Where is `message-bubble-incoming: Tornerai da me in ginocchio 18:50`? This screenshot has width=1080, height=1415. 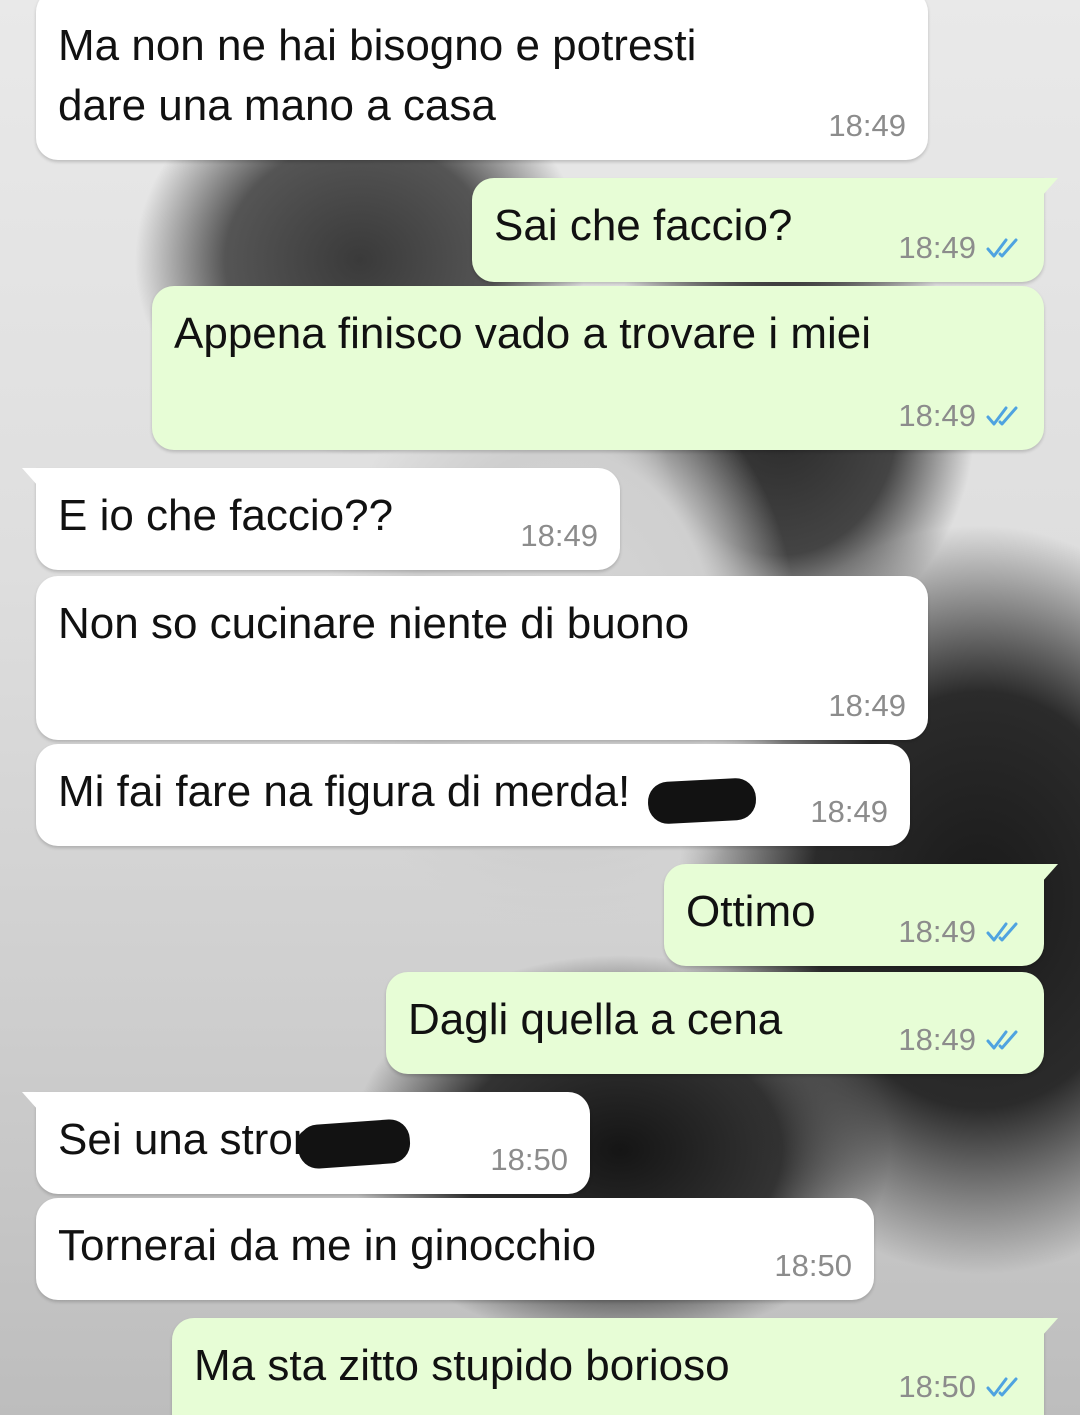 message-bubble-incoming: Tornerai da me in ginocchio 18:50 is located at coordinates (455, 1249).